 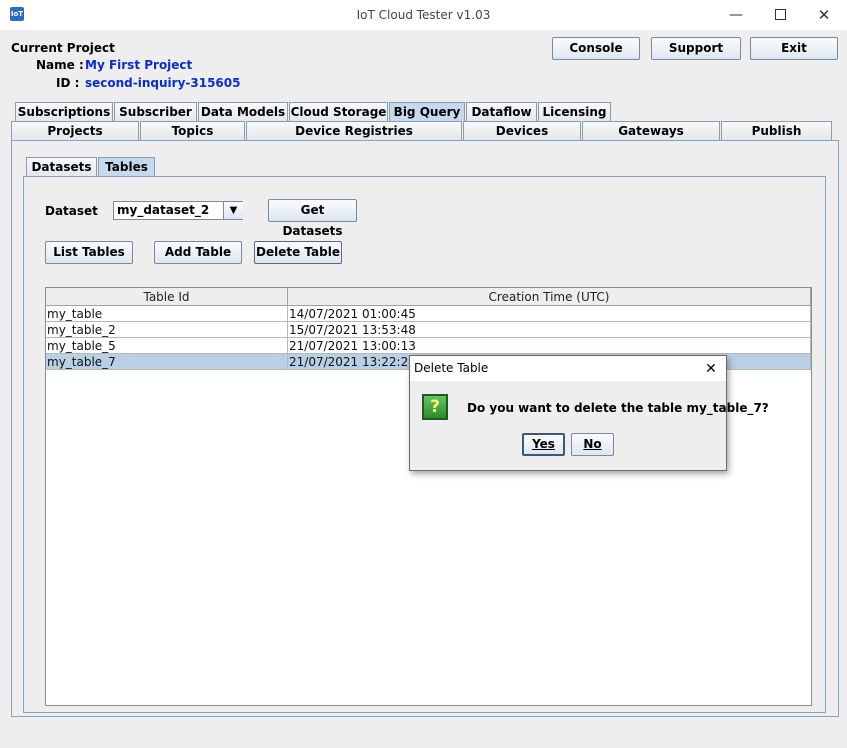 I want to click on dataset-select: my_dataset_2 ▼, so click(x=178, y=210).